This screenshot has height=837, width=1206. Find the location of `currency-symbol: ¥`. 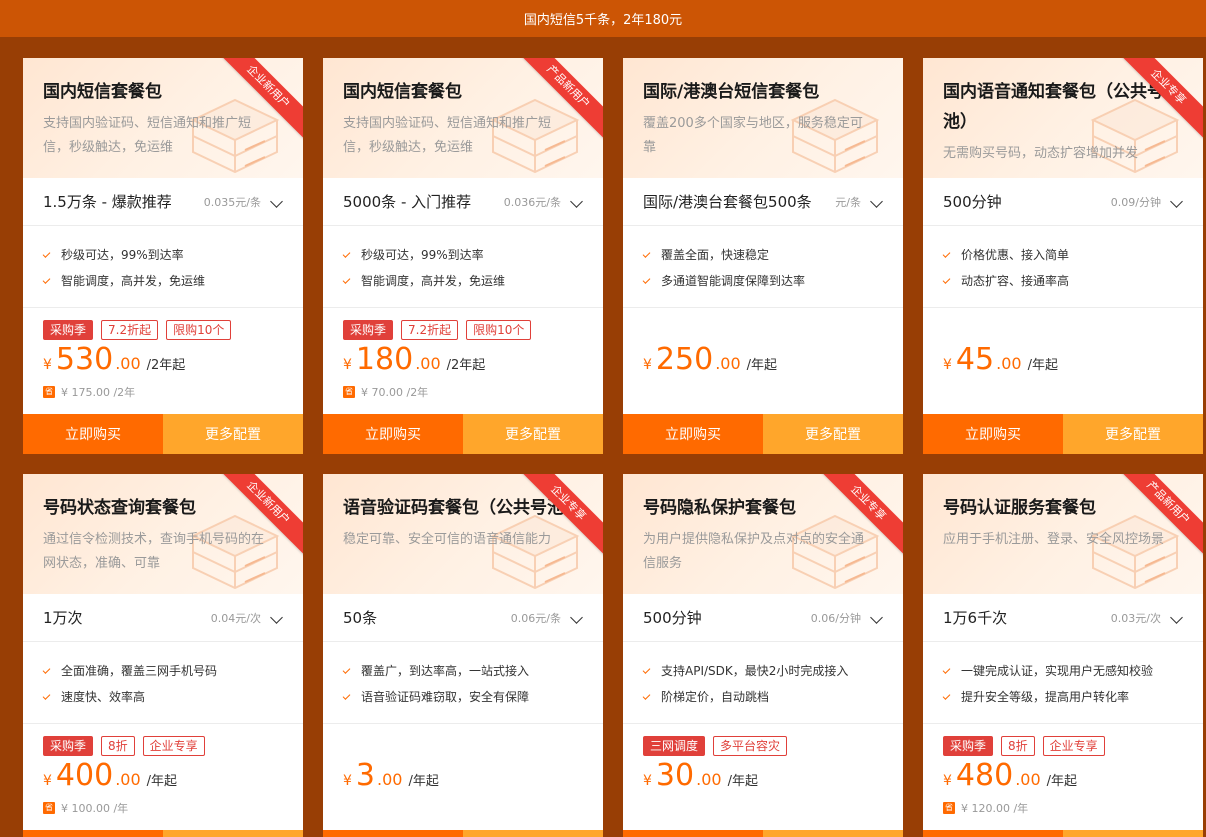

currency-symbol: ¥ is located at coordinates (347, 365).